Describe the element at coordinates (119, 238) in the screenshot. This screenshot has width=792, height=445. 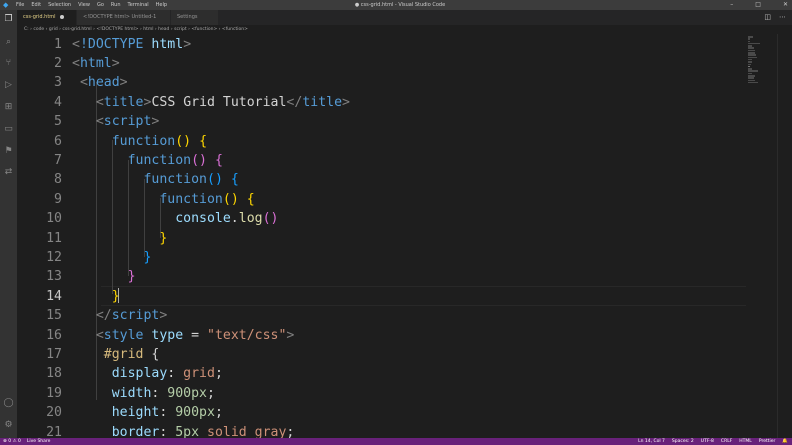
I see `code-text: }` at that location.